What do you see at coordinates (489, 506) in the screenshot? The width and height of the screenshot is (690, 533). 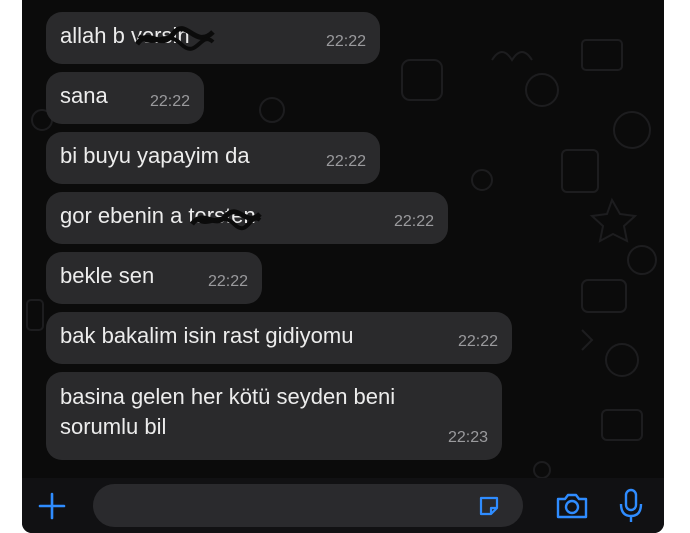 I see `sticker-icon` at bounding box center [489, 506].